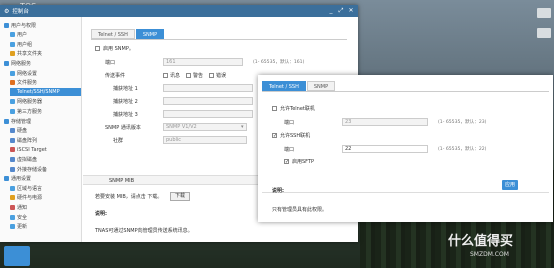  What do you see at coordinates (300, 210) in the screenshot?
I see `dialog-note-text: 只有管理员具有此权限。` at bounding box center [300, 210].